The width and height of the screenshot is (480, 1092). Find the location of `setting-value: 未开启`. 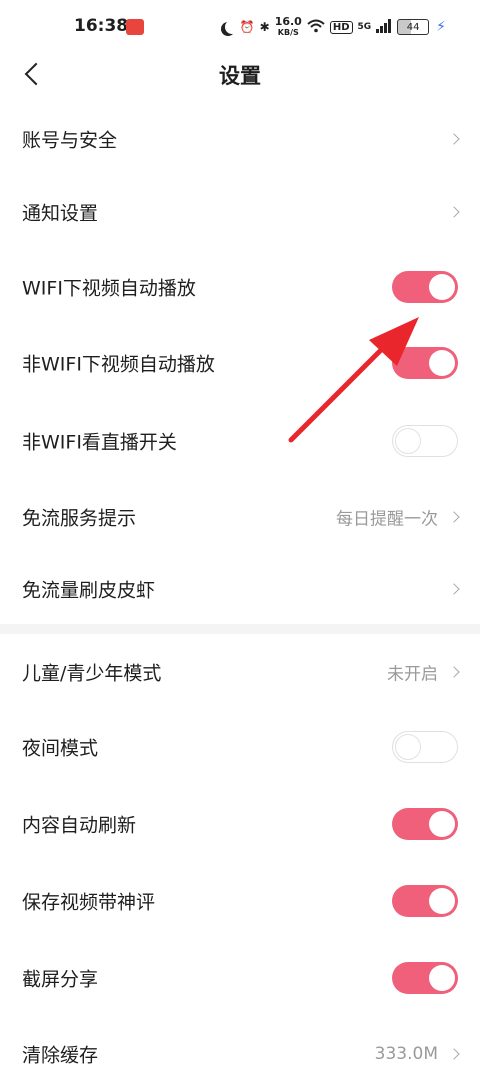

setting-value: 未开启 is located at coordinates (412, 674).